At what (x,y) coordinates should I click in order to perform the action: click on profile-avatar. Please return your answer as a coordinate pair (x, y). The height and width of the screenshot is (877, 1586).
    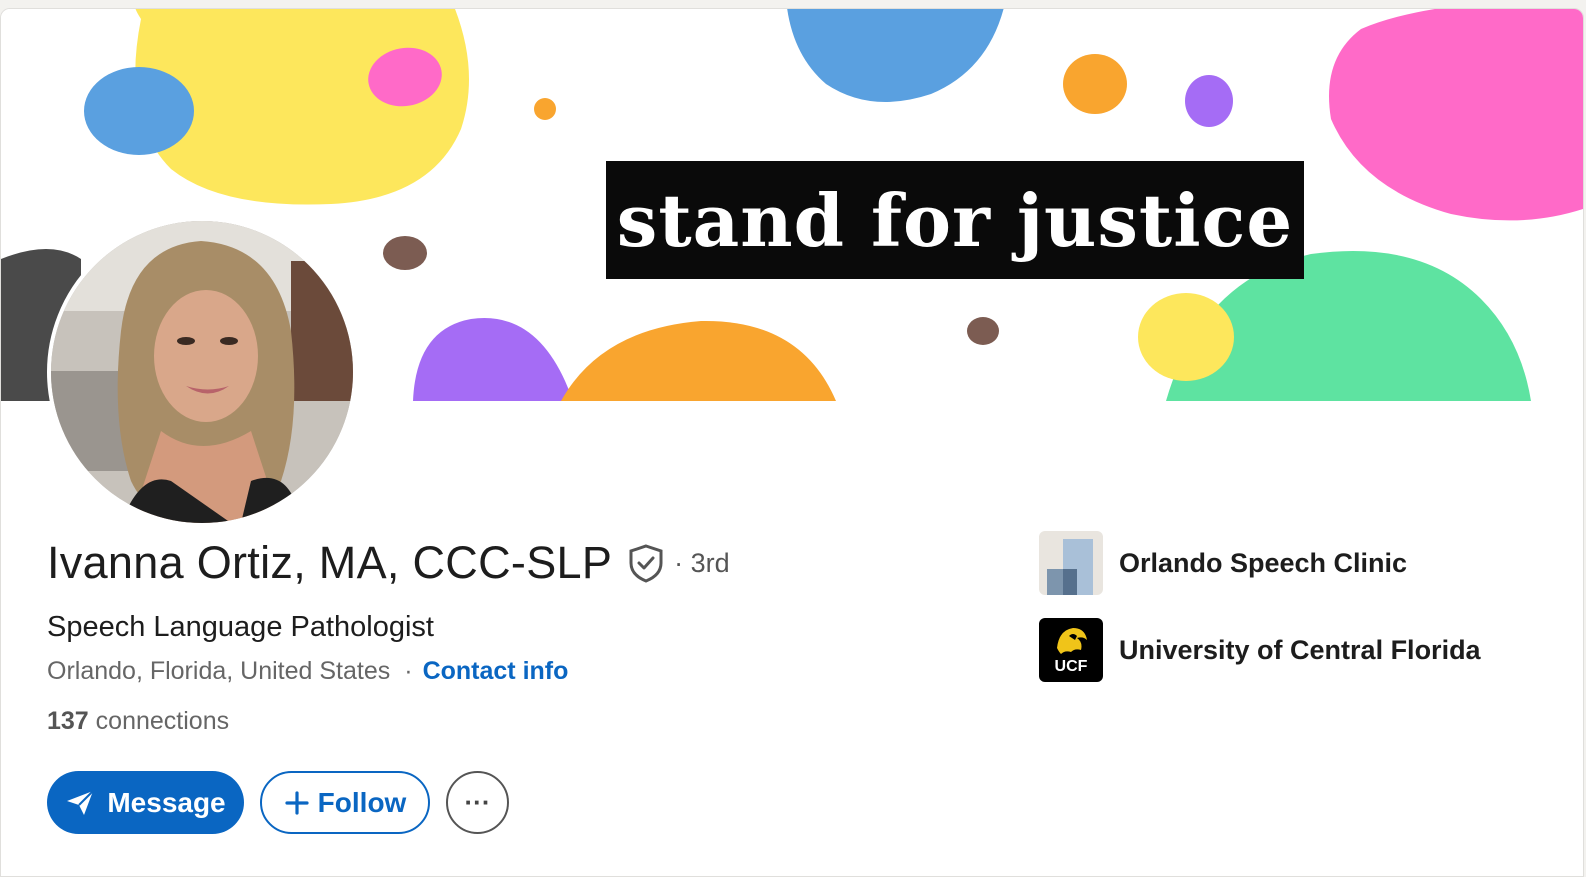
    Looking at the image, I should click on (202, 372).